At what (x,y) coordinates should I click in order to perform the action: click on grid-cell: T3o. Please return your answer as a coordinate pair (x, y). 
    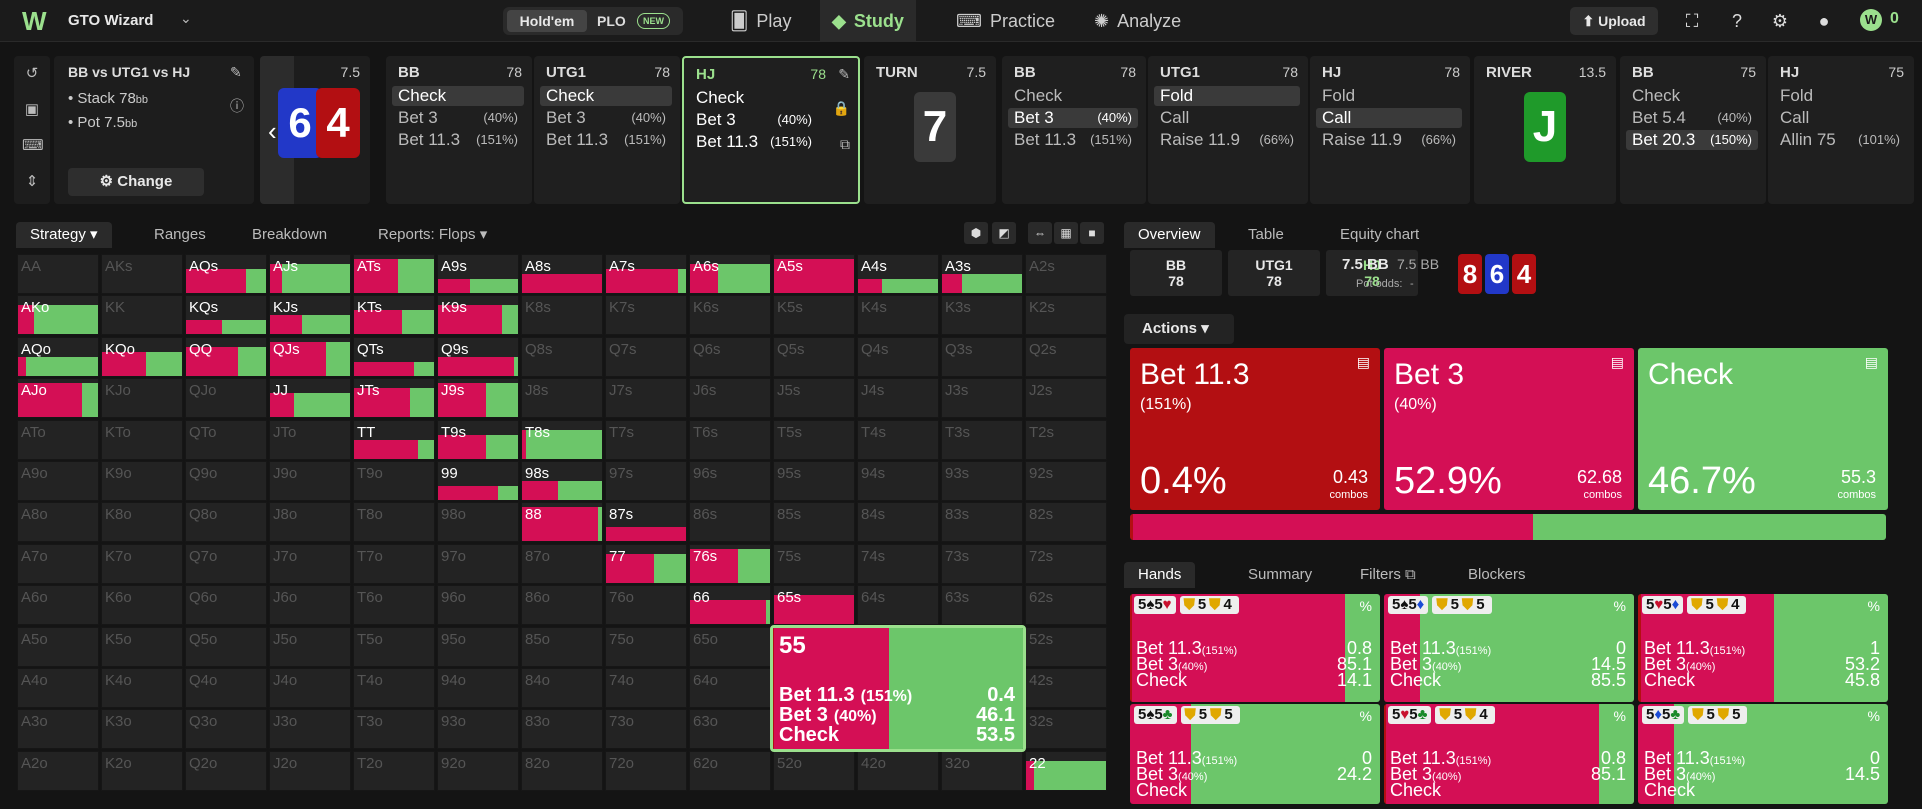
    Looking at the image, I should click on (394, 729).